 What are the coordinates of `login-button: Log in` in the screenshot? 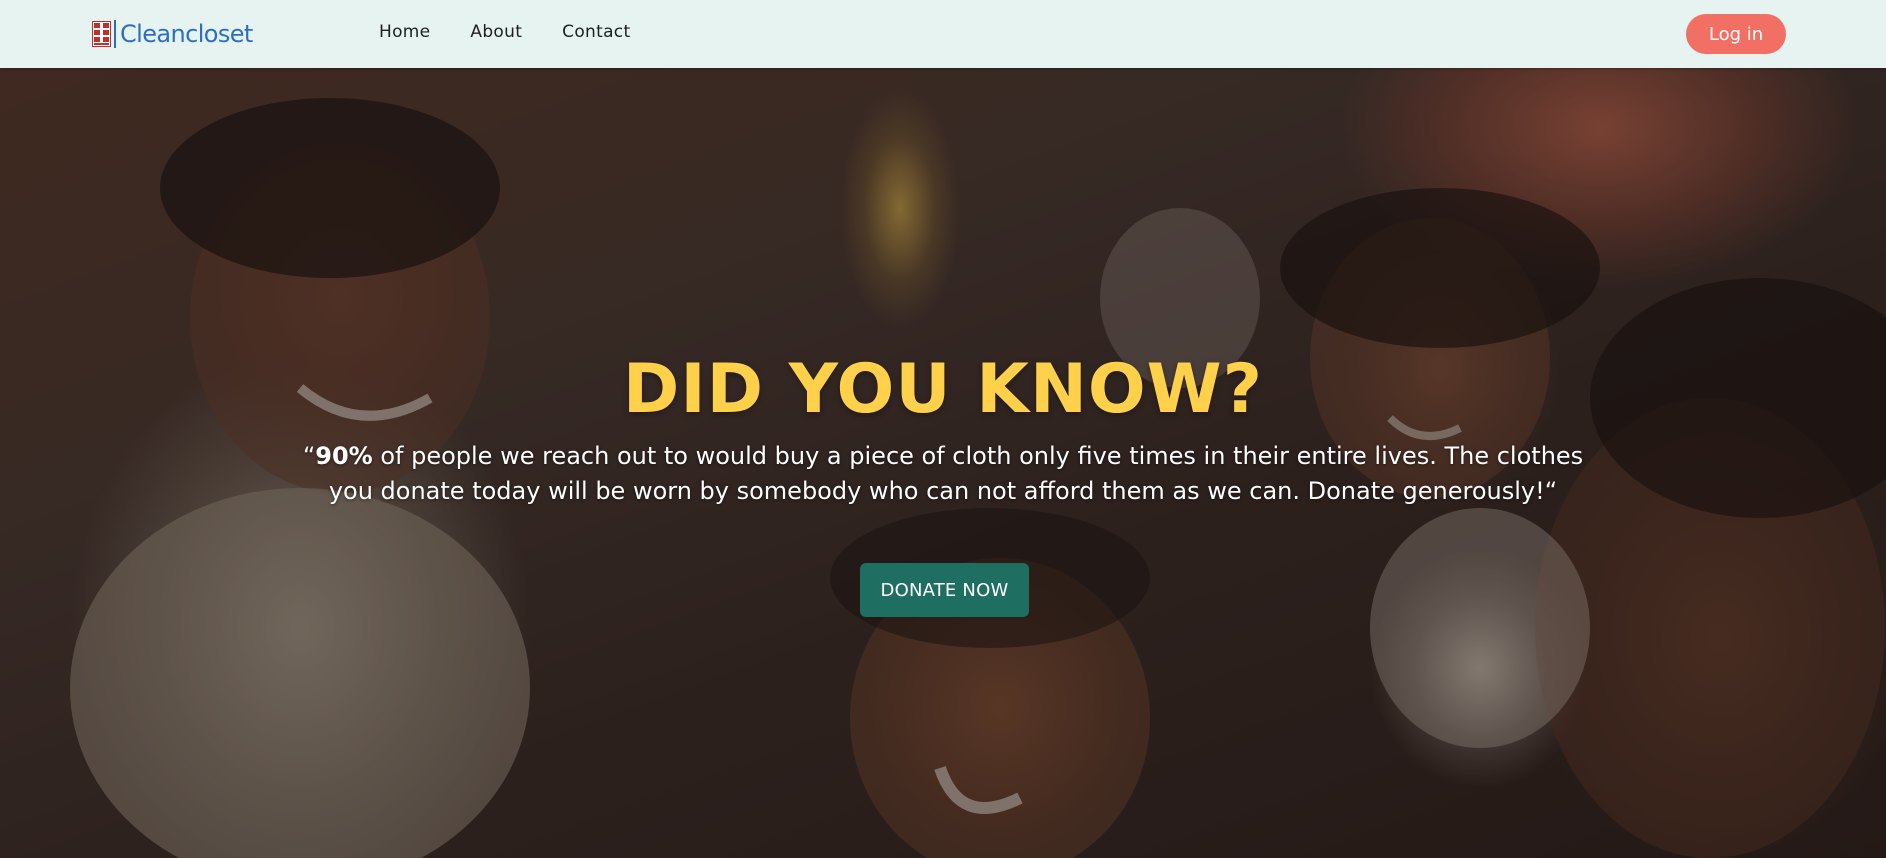 It's located at (1736, 34).